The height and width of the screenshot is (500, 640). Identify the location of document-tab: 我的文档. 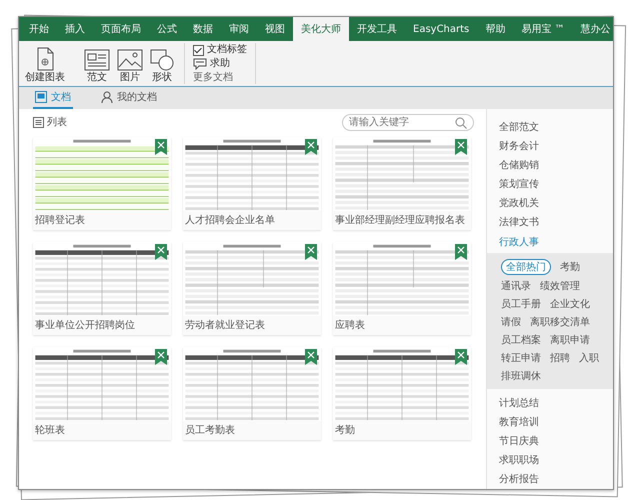
(129, 98).